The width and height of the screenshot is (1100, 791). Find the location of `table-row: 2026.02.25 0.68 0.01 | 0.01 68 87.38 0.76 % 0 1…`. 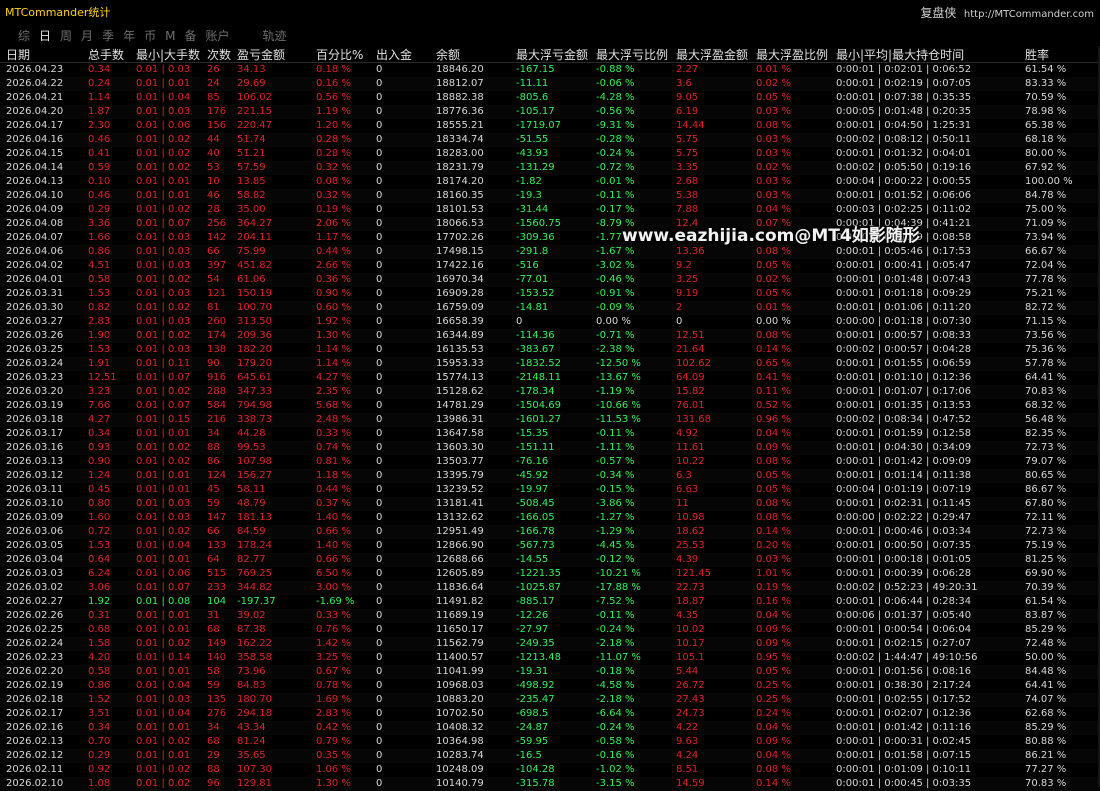

table-row: 2026.02.25 0.68 0.01 | 0.01 68 87.38 0.76 % 0 1… is located at coordinates (550, 630).